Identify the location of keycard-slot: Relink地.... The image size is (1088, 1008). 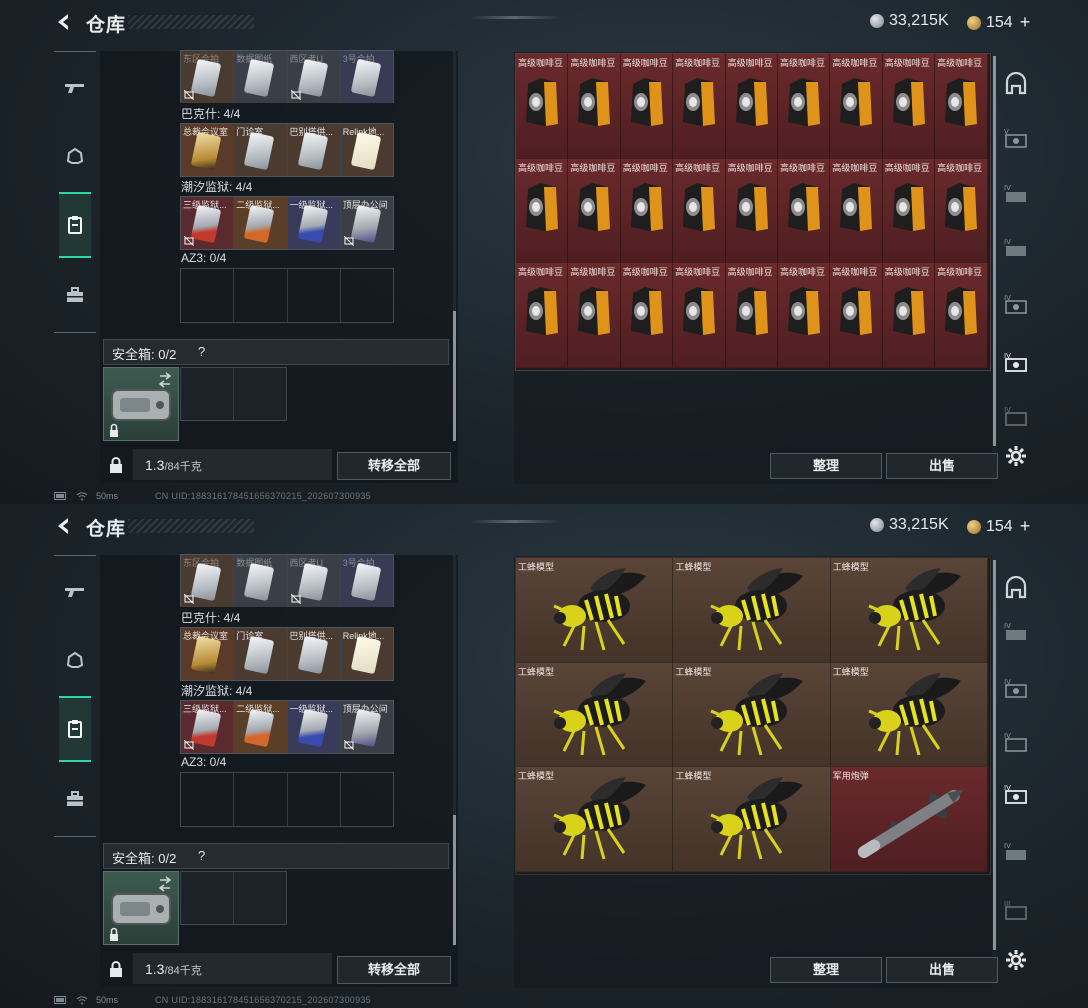
(366, 150).